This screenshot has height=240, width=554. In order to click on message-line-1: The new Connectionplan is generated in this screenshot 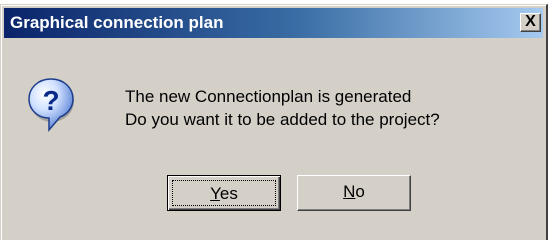, I will do `click(268, 96)`.